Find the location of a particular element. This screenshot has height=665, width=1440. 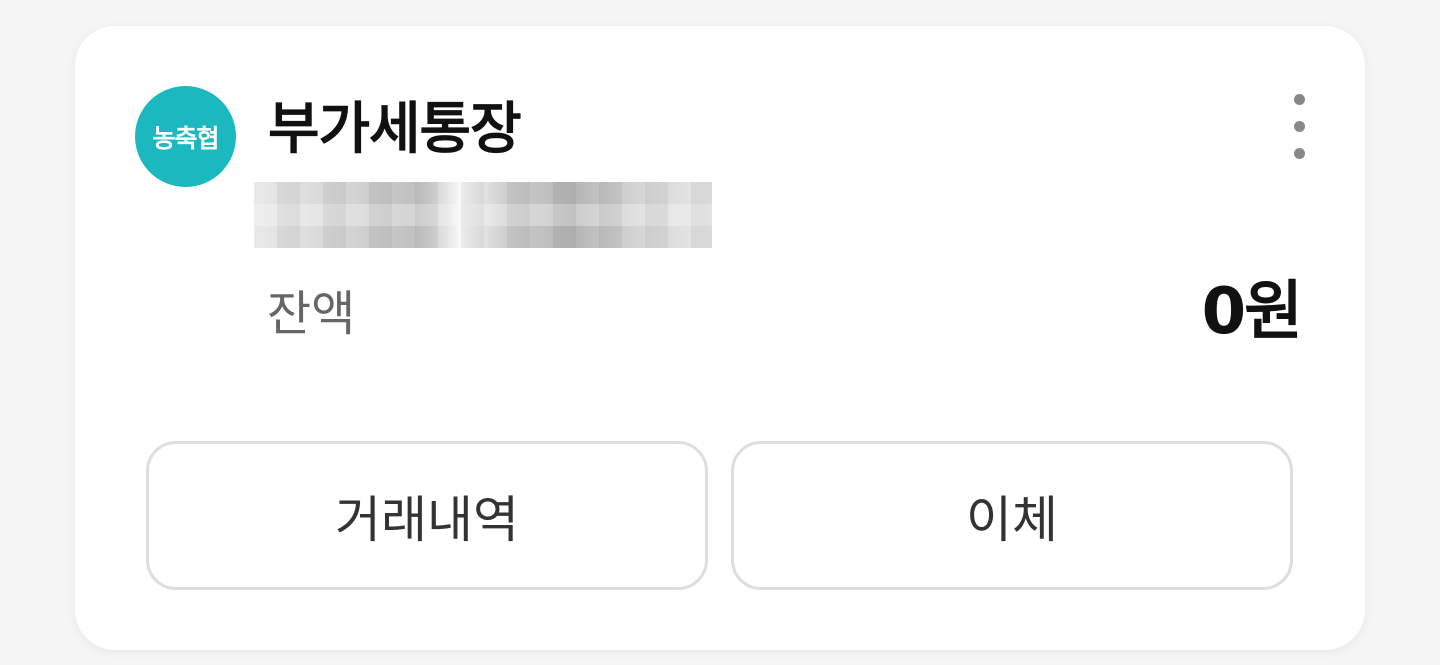

more-options-button is located at coordinates (1299, 126).